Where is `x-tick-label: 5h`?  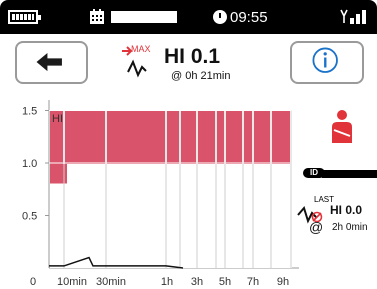
x-tick-label: 5h is located at coordinates (225, 282).